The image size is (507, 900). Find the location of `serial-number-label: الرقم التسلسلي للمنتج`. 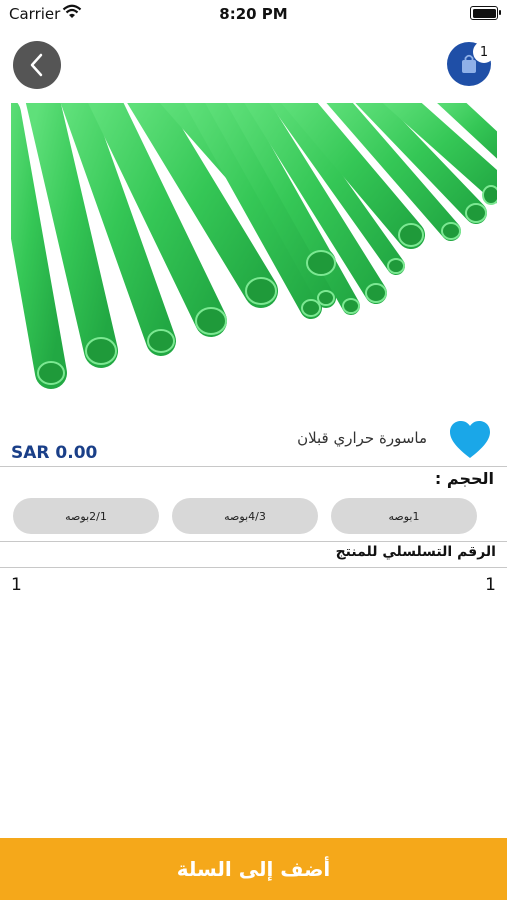

serial-number-label: الرقم التسلسلي للمنتج is located at coordinates (415, 552).